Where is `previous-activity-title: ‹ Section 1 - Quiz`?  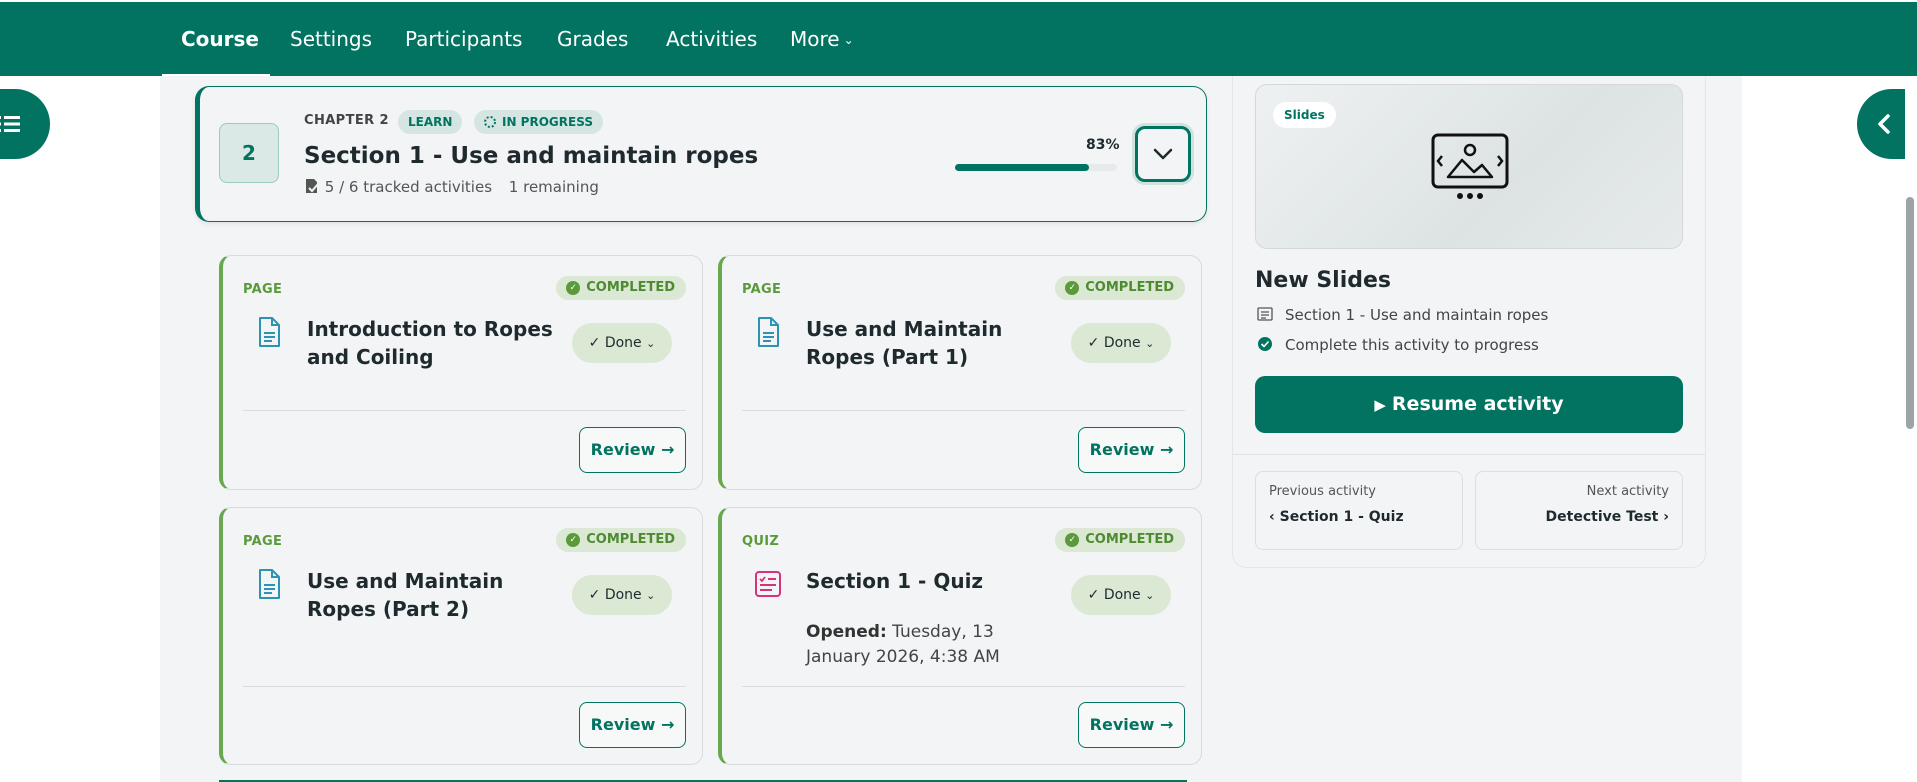
previous-activity-title: ‹ Section 1 - Quiz is located at coordinates (1336, 517).